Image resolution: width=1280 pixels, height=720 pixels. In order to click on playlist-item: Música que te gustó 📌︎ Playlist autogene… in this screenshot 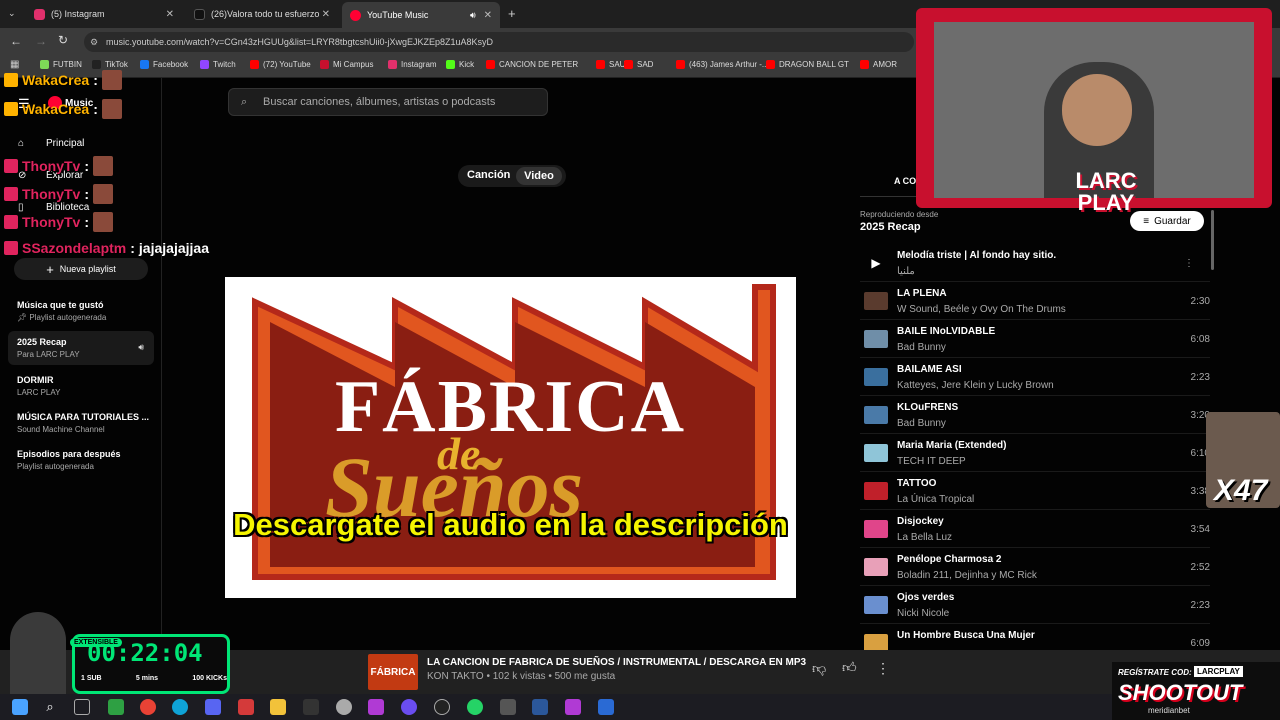, I will do `click(61, 311)`.